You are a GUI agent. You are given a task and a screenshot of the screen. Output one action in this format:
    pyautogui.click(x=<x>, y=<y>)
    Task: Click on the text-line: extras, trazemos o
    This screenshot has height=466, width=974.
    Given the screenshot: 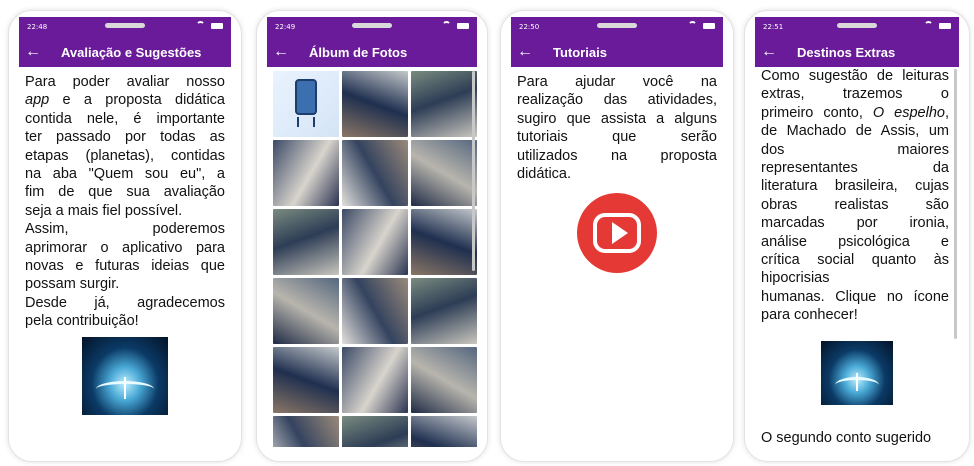 What is the action you would take?
    pyautogui.click(x=855, y=94)
    